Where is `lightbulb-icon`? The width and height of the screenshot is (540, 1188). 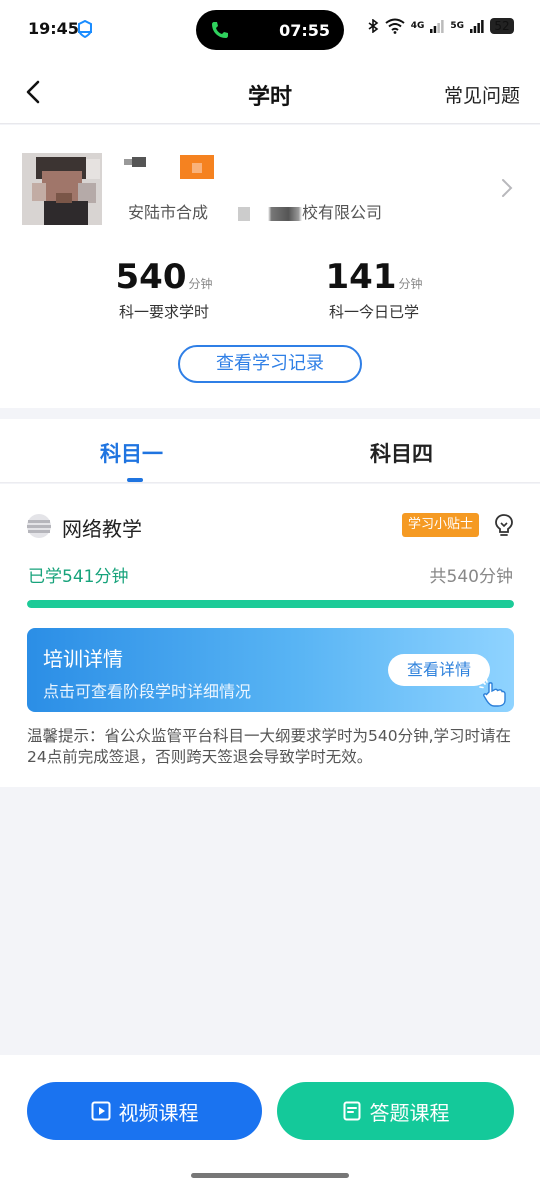
lightbulb-icon is located at coordinates (504, 525).